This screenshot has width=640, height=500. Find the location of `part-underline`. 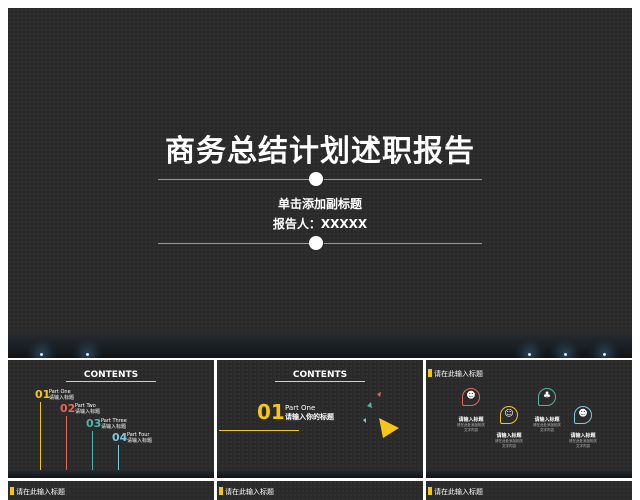

part-underline is located at coordinates (259, 430).